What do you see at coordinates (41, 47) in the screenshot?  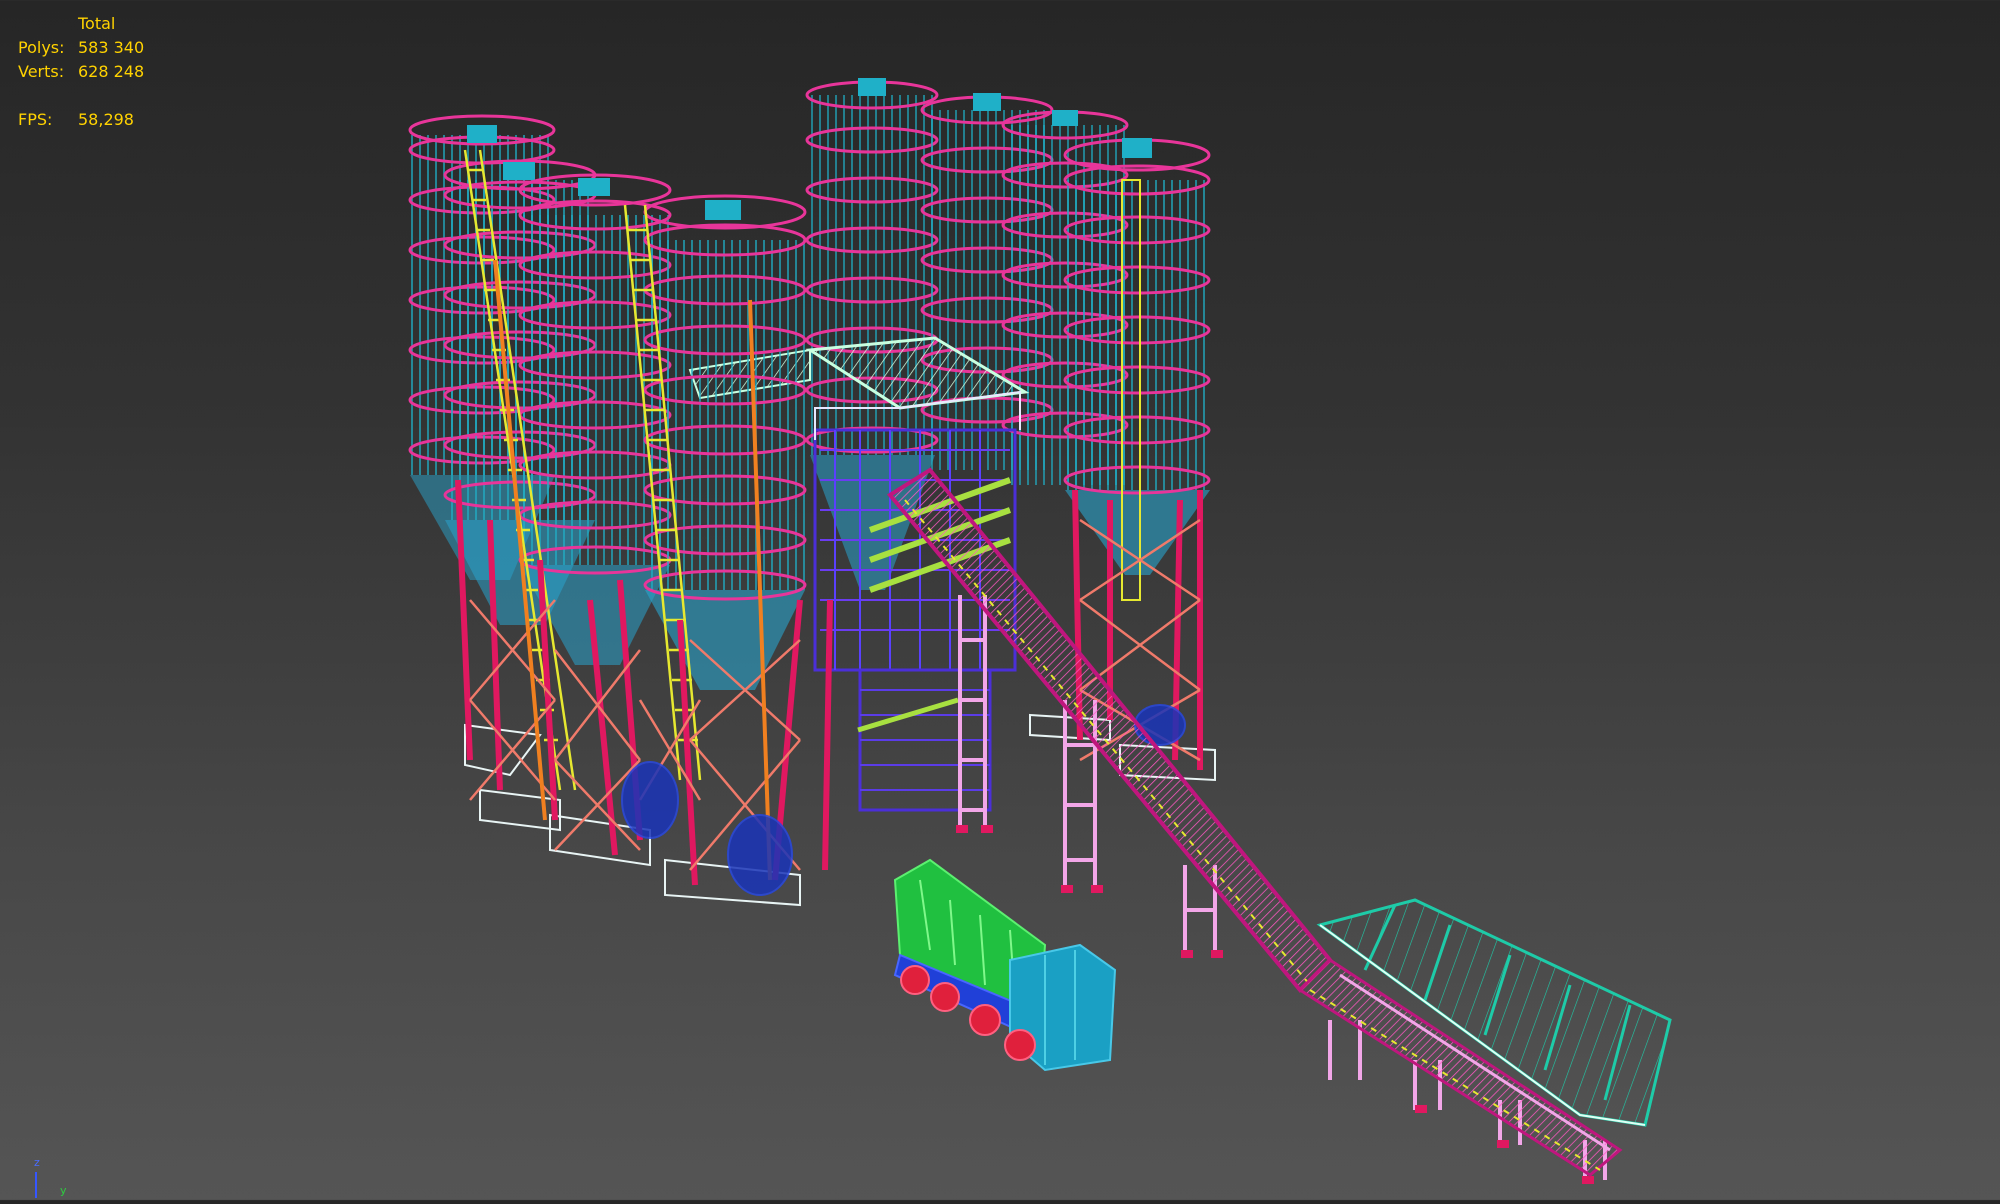 I see `polys-label: Polys:` at bounding box center [41, 47].